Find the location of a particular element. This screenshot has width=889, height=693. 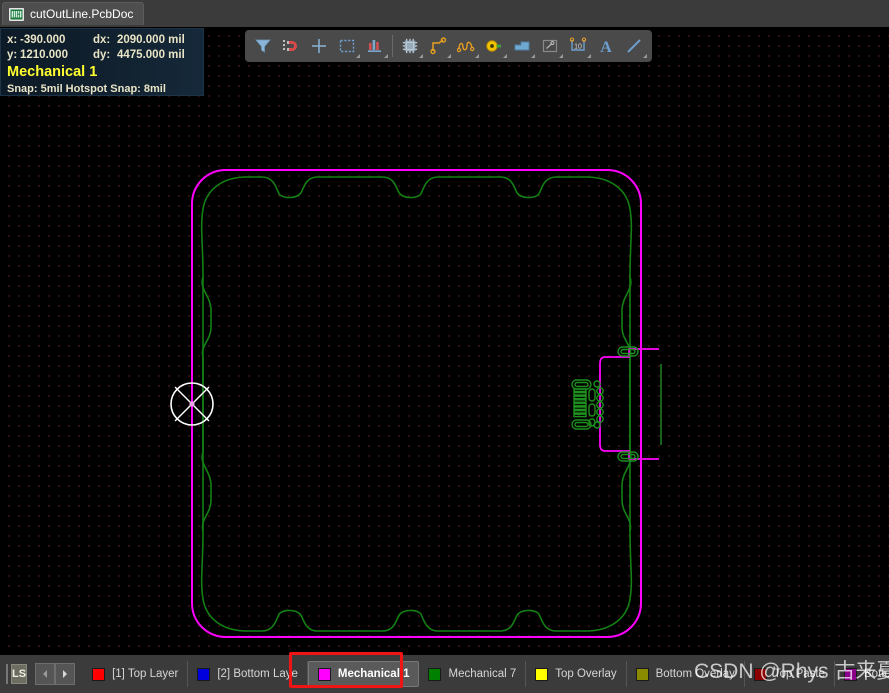

hud-dy-label: dy: is located at coordinates (102, 55).